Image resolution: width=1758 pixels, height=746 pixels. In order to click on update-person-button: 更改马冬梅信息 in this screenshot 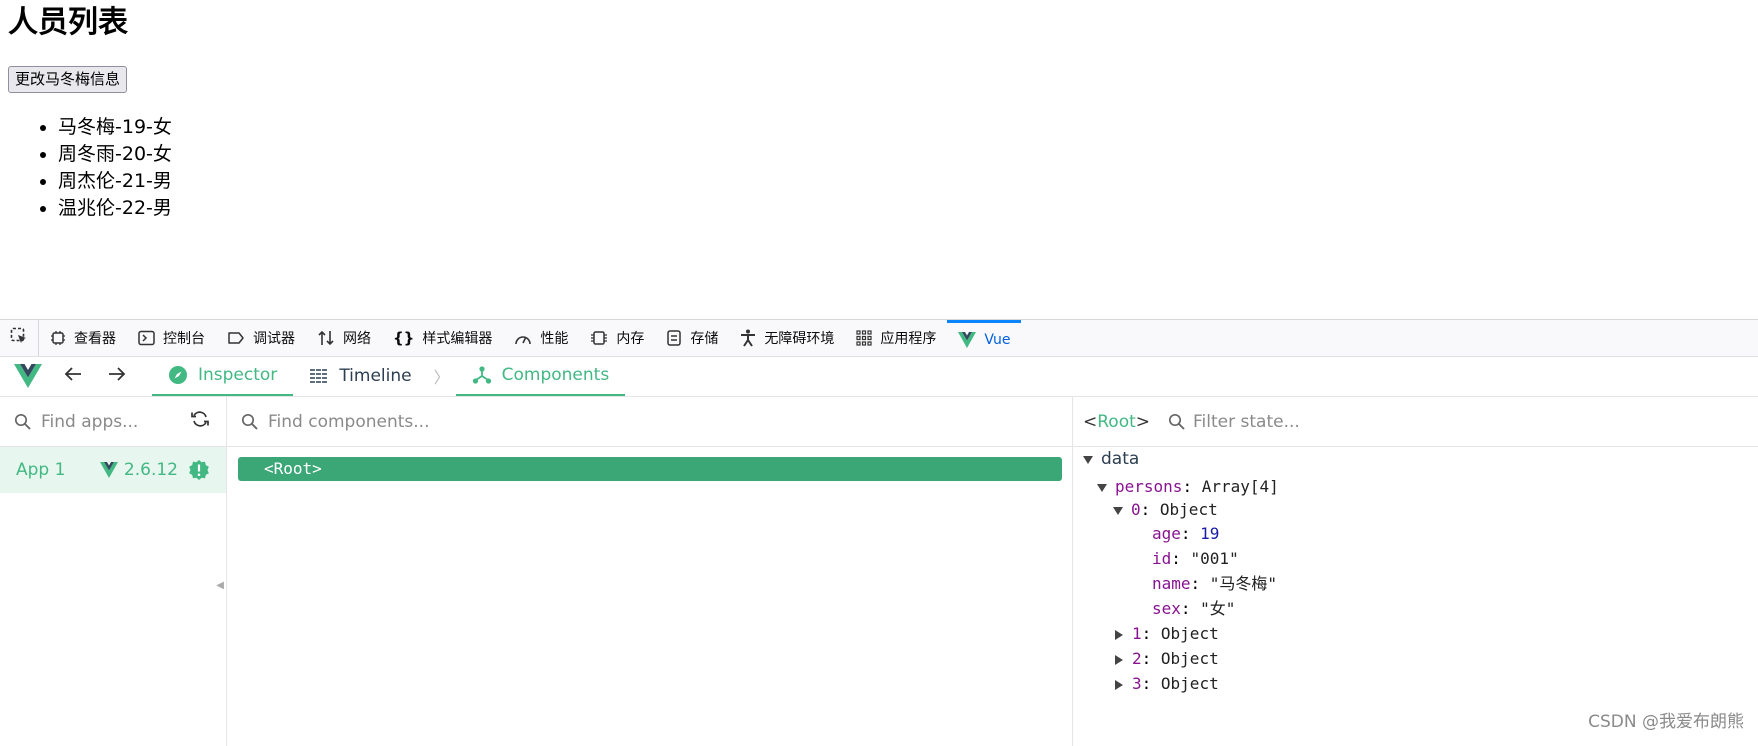, I will do `click(68, 79)`.